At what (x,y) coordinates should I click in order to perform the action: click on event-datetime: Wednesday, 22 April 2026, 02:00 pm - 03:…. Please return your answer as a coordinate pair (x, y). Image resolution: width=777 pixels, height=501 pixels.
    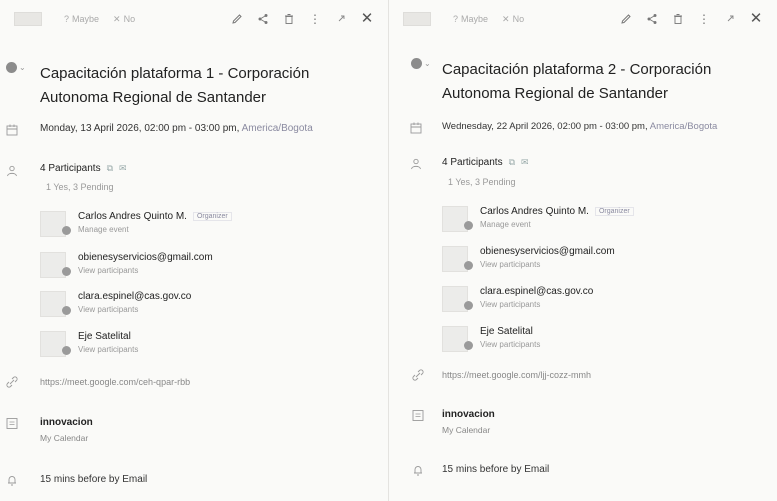
    Looking at the image, I should click on (579, 126).